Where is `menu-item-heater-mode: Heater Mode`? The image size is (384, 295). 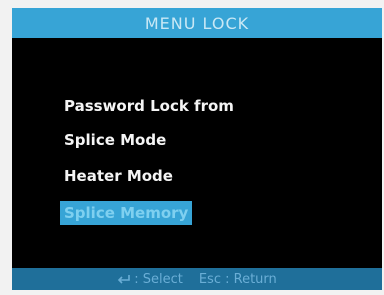 menu-item-heater-mode: Heater Mode is located at coordinates (118, 176).